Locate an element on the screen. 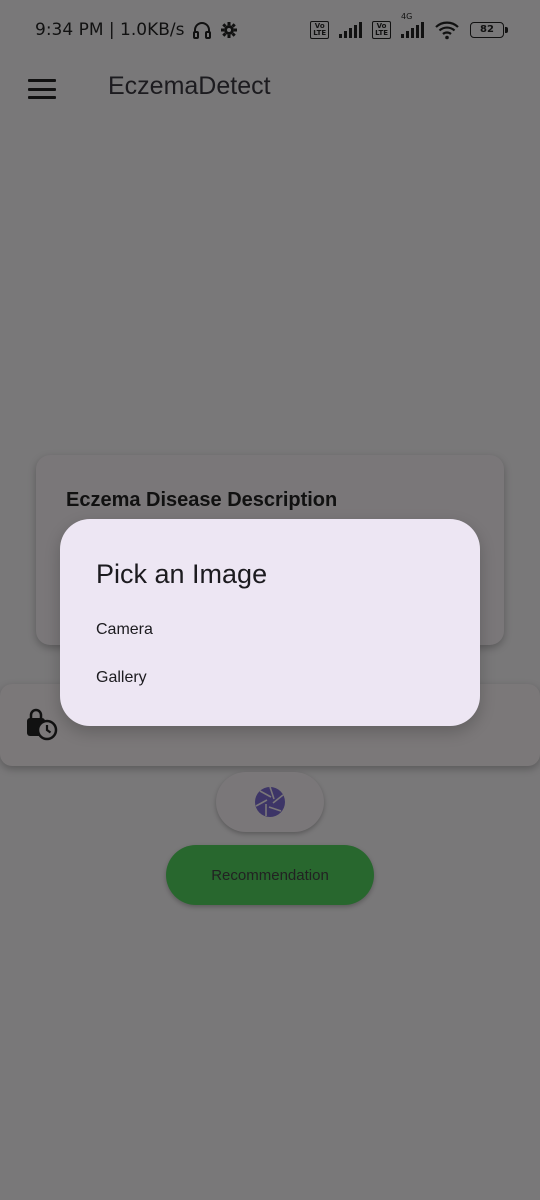 The width and height of the screenshot is (540, 1200). camera-button is located at coordinates (270, 802).